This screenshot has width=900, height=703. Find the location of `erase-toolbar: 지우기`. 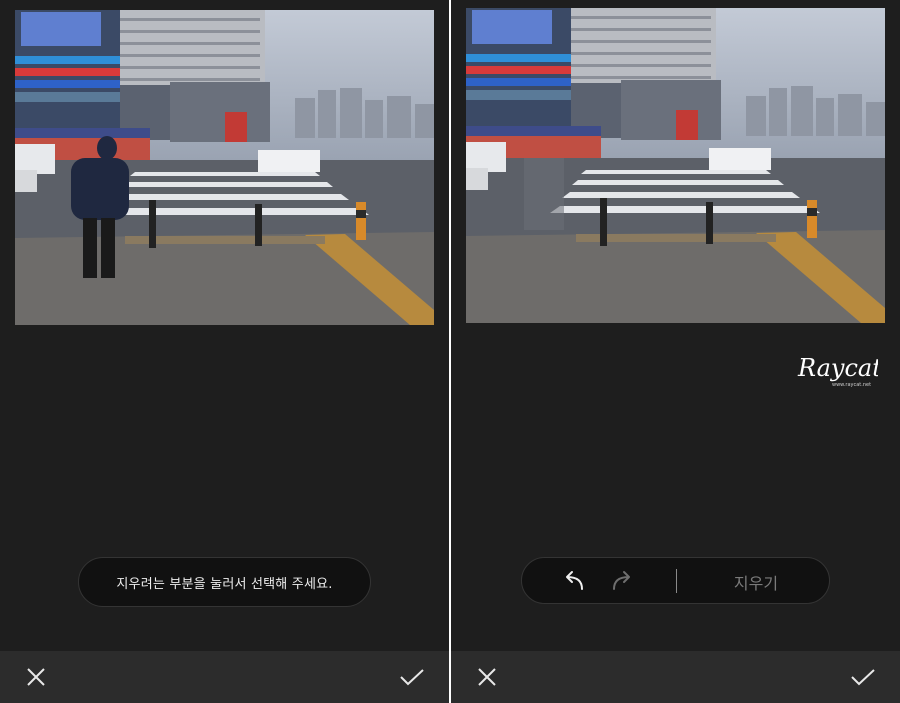

erase-toolbar: 지우기 is located at coordinates (675, 580).